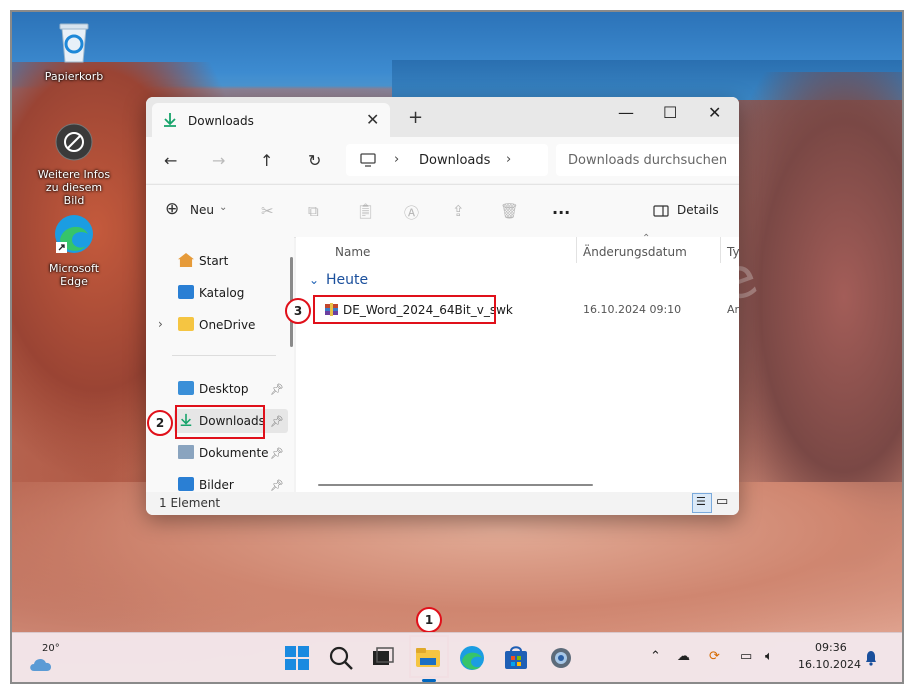 The width and height of the screenshot is (912, 689). I want to click on desktop-icon-recycle-bin: Papierkorb, so click(74, 51).